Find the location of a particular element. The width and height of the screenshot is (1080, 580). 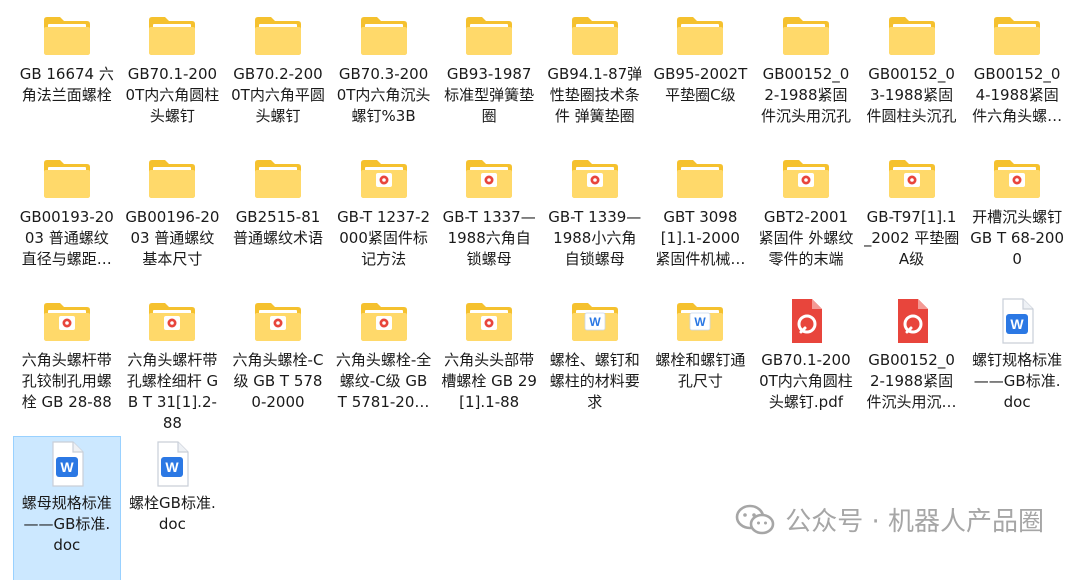

file-label: GB95-2002T平垫圈C级 is located at coordinates (700, 84).